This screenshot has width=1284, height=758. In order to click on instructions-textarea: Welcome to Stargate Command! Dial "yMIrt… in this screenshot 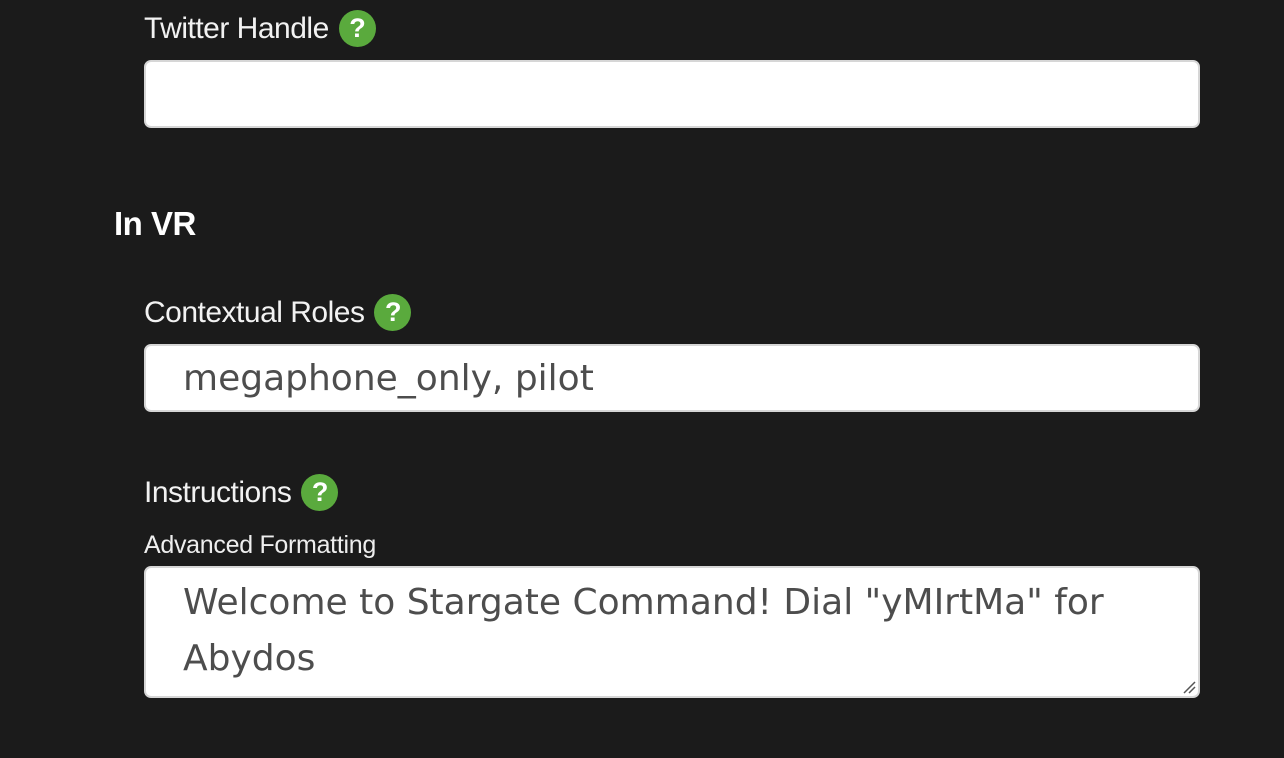, I will do `click(672, 632)`.